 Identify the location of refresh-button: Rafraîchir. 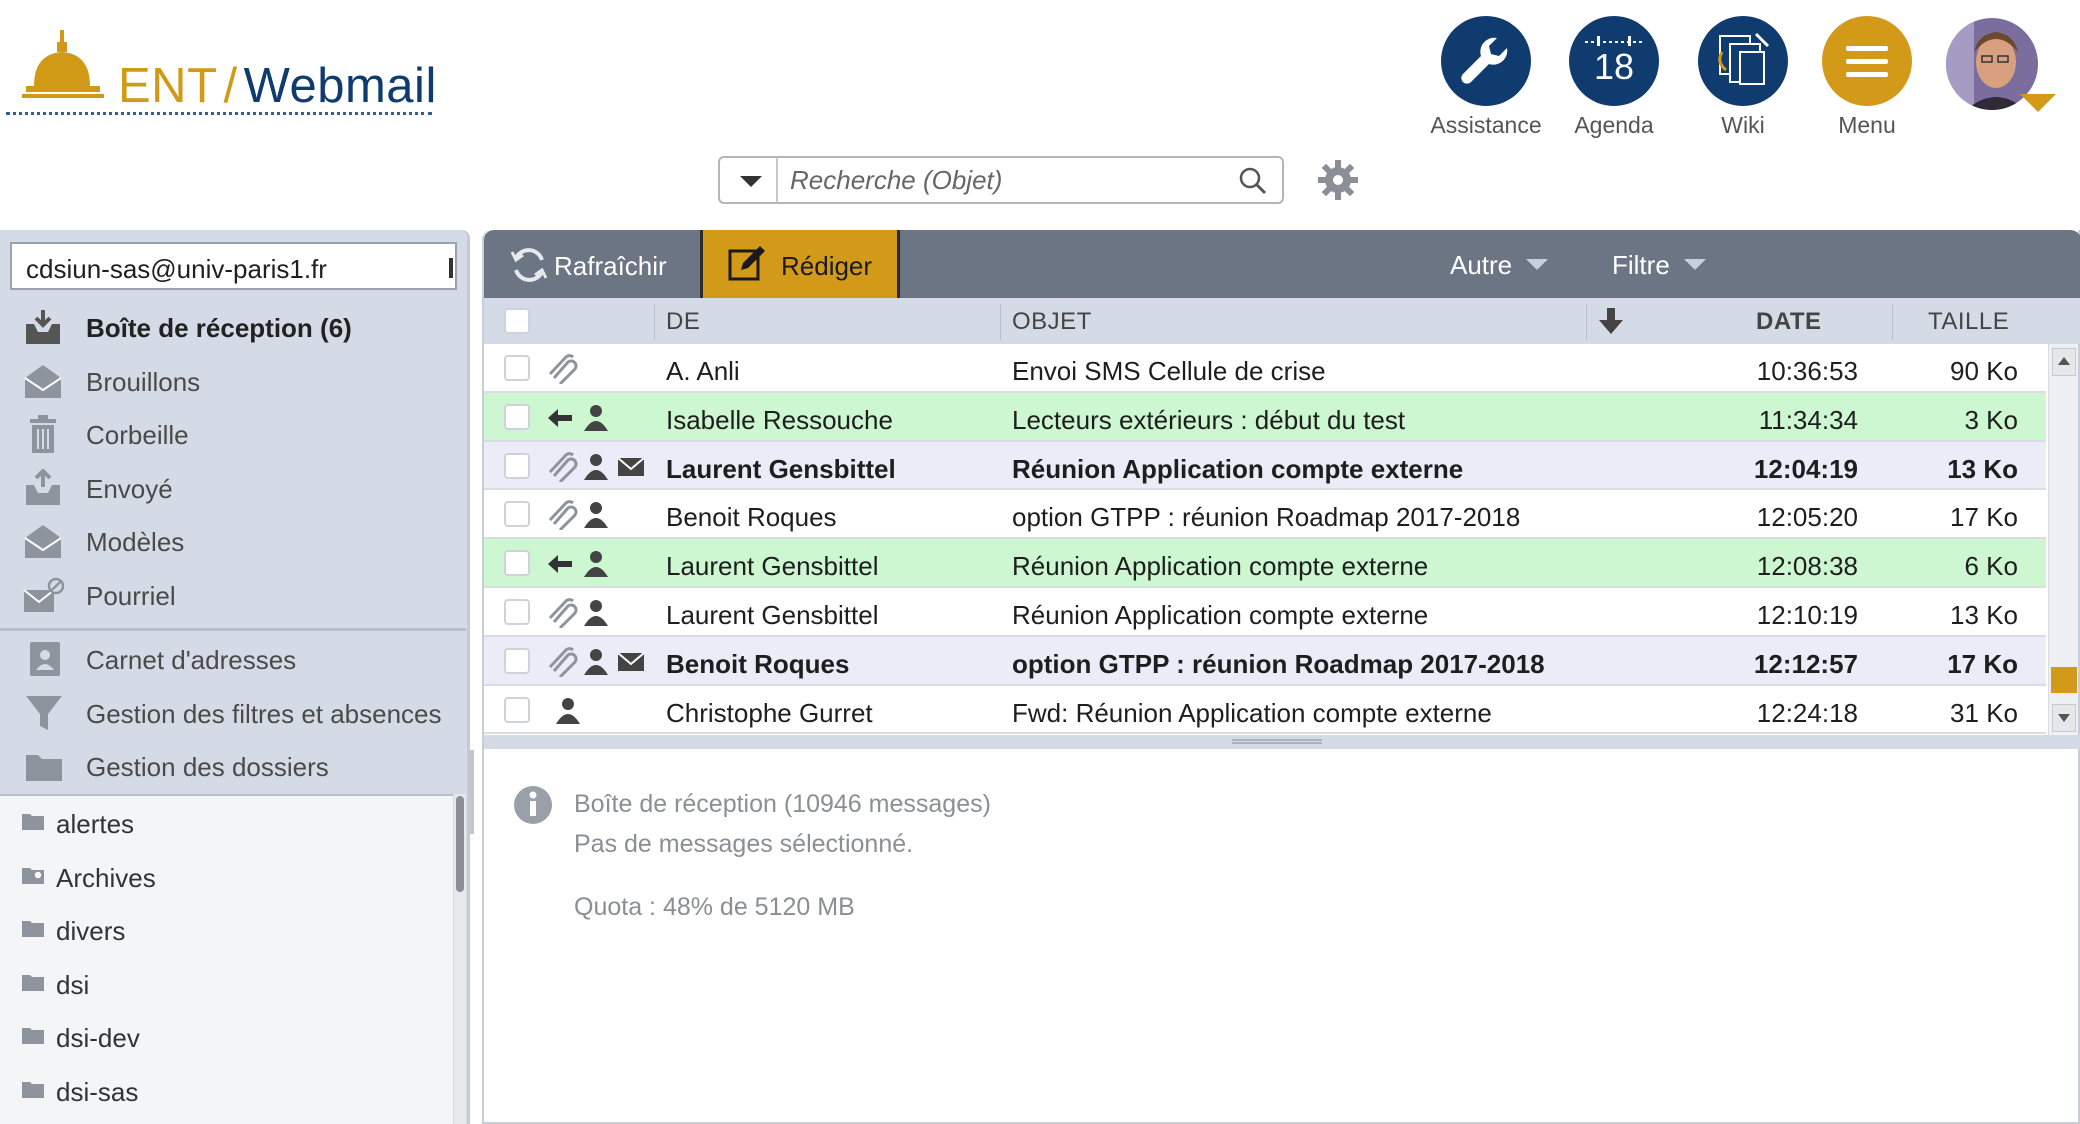
(588, 265).